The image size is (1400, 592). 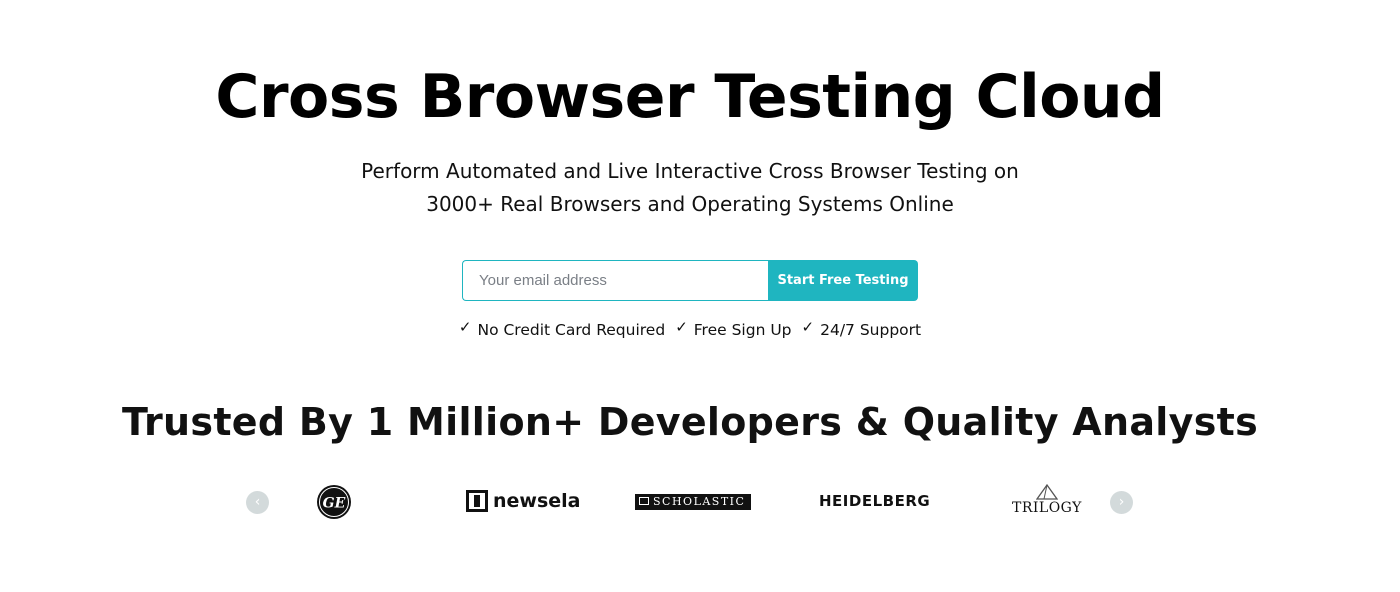 I want to click on heidelberg-logo: HEIDELBERG, so click(x=874, y=501).